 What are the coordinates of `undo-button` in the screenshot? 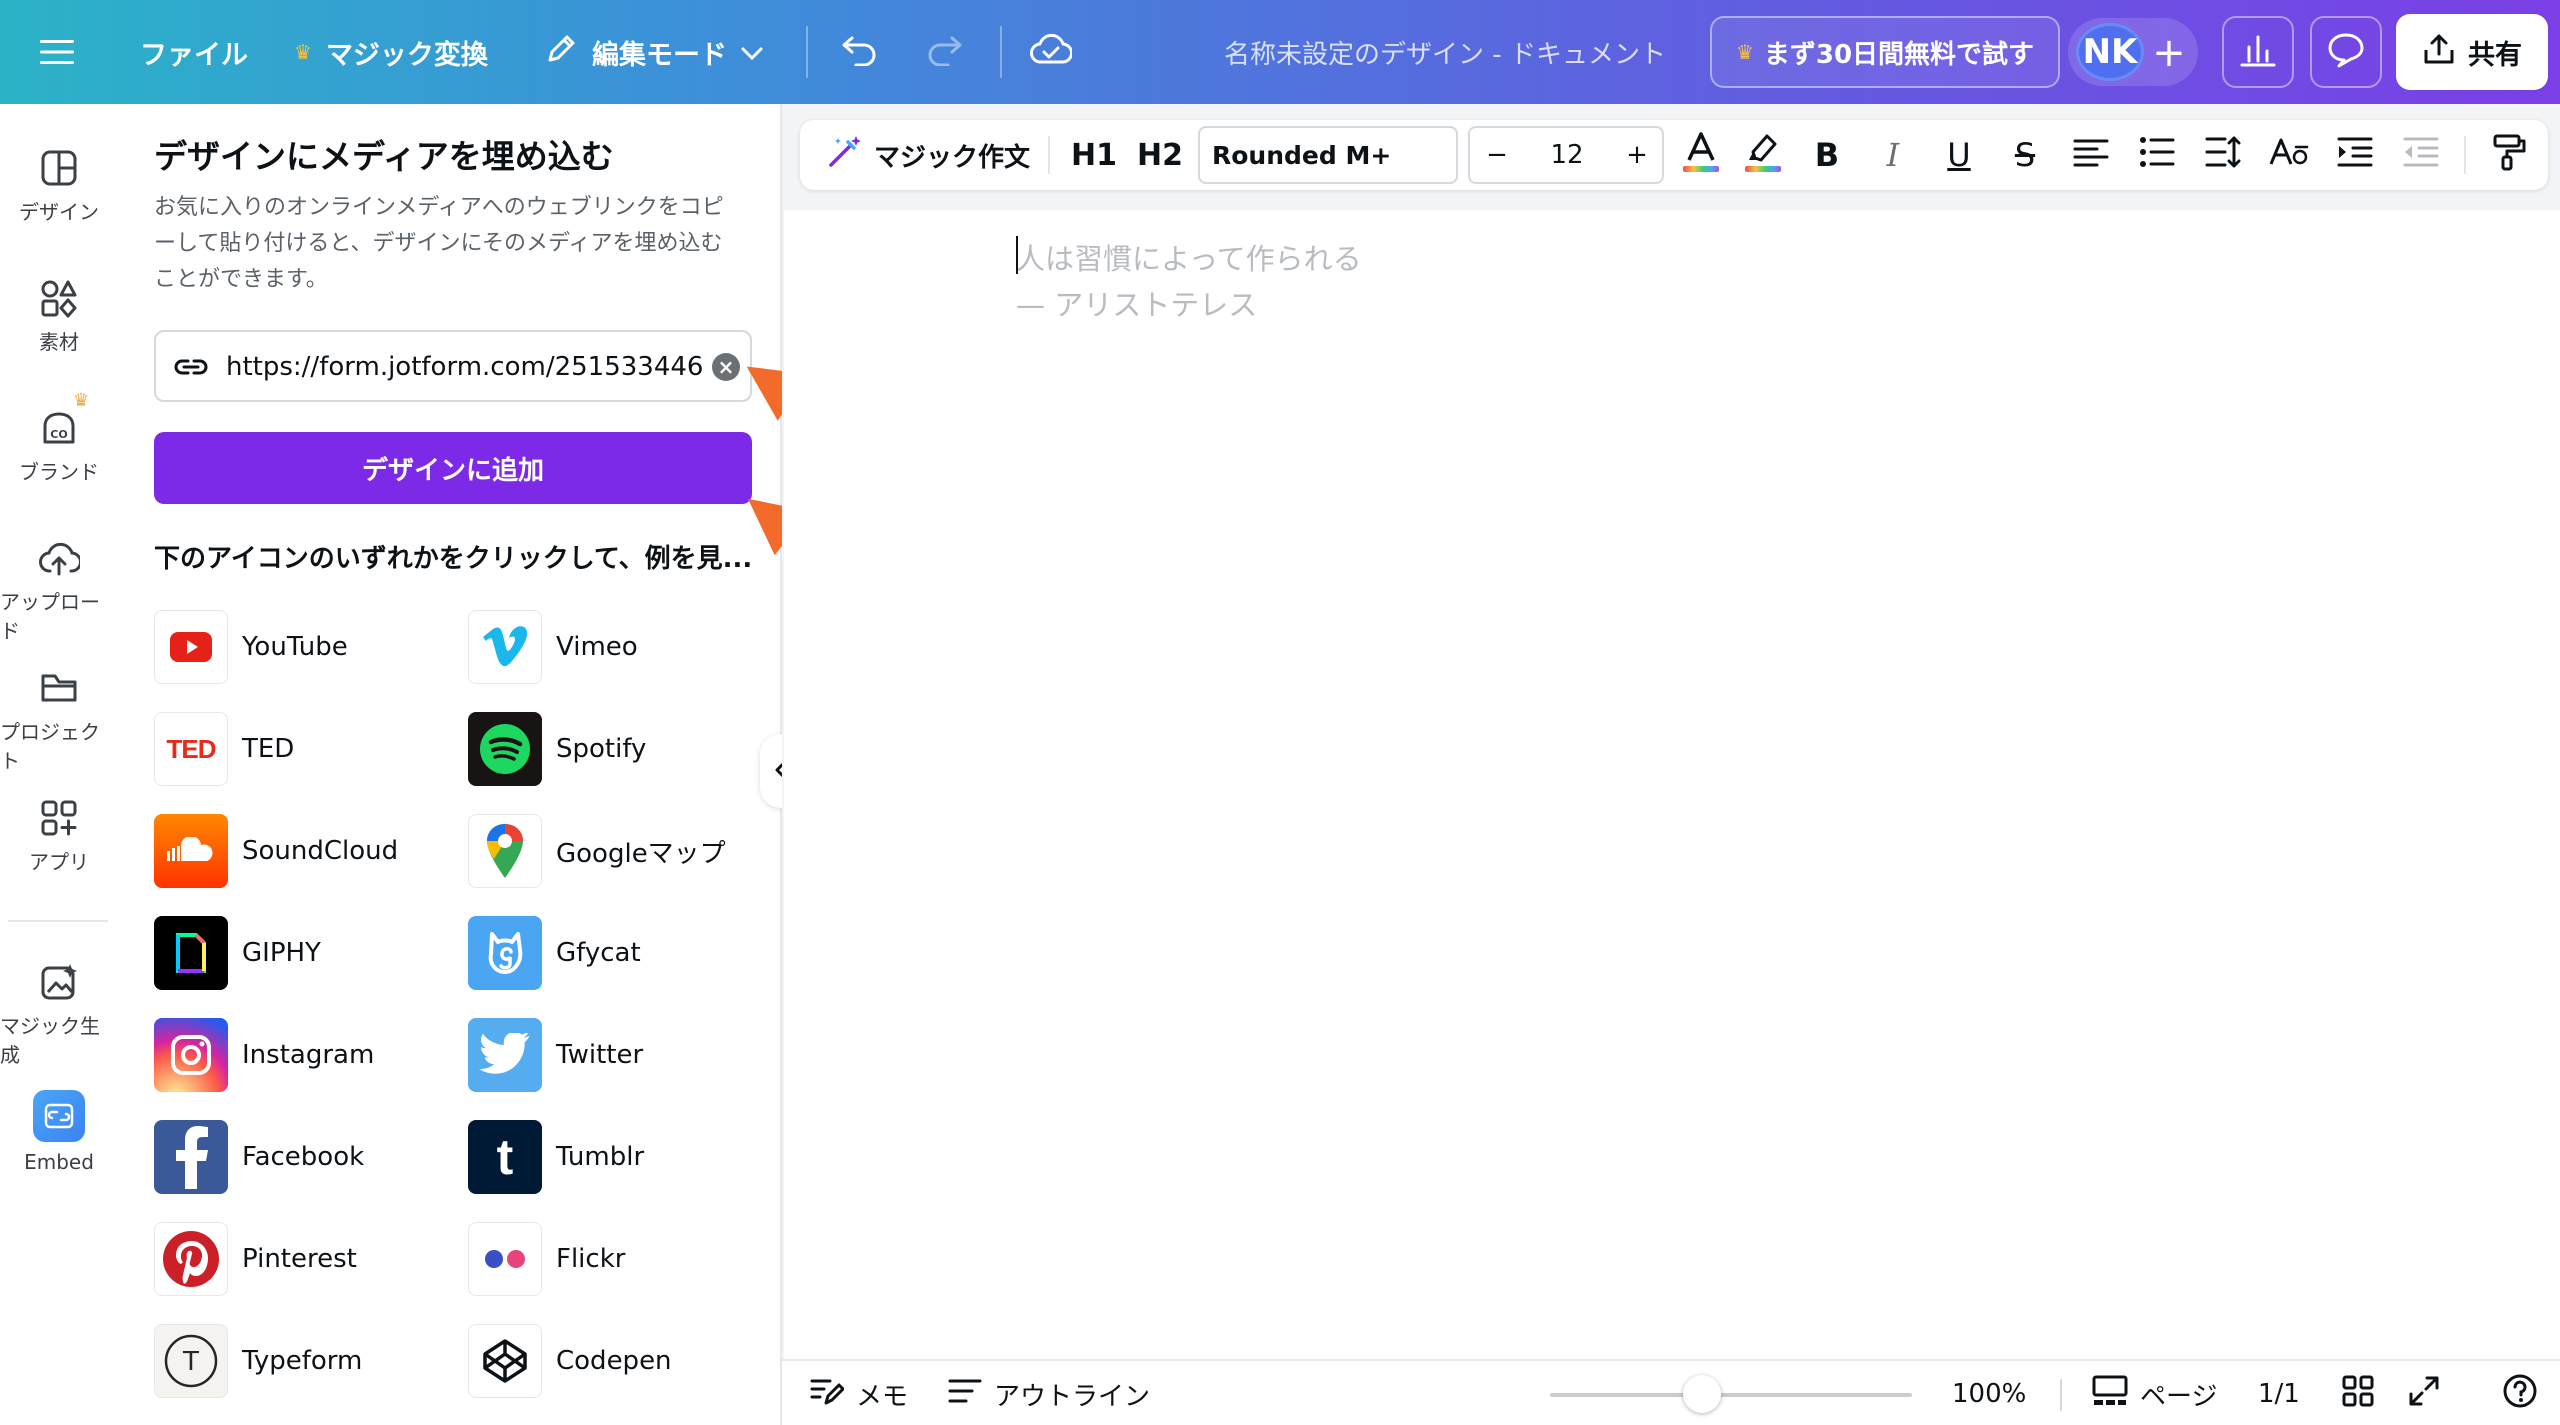 It's located at (860, 52).